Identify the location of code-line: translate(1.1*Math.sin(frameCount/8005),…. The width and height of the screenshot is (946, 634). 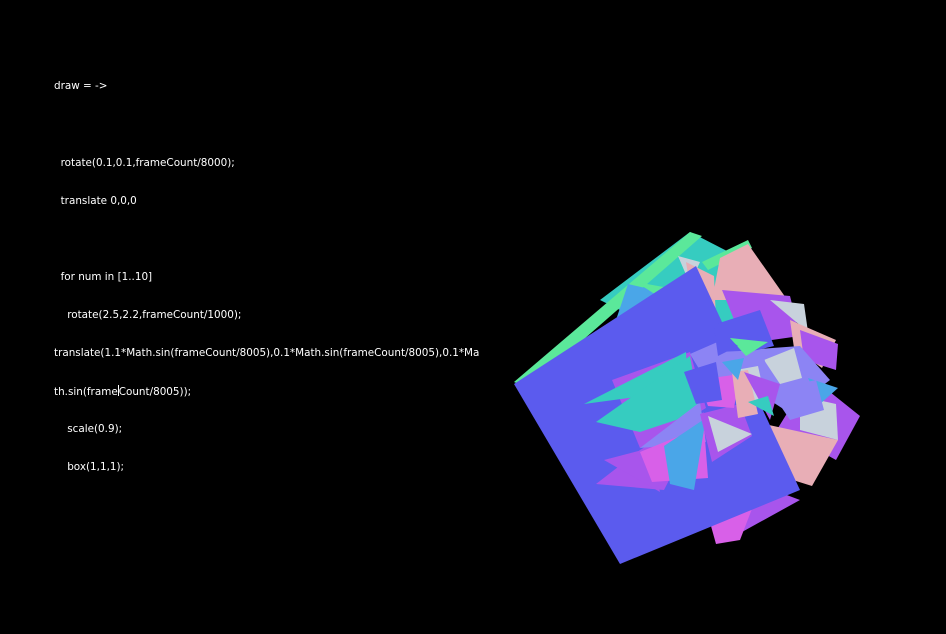
(276, 353).